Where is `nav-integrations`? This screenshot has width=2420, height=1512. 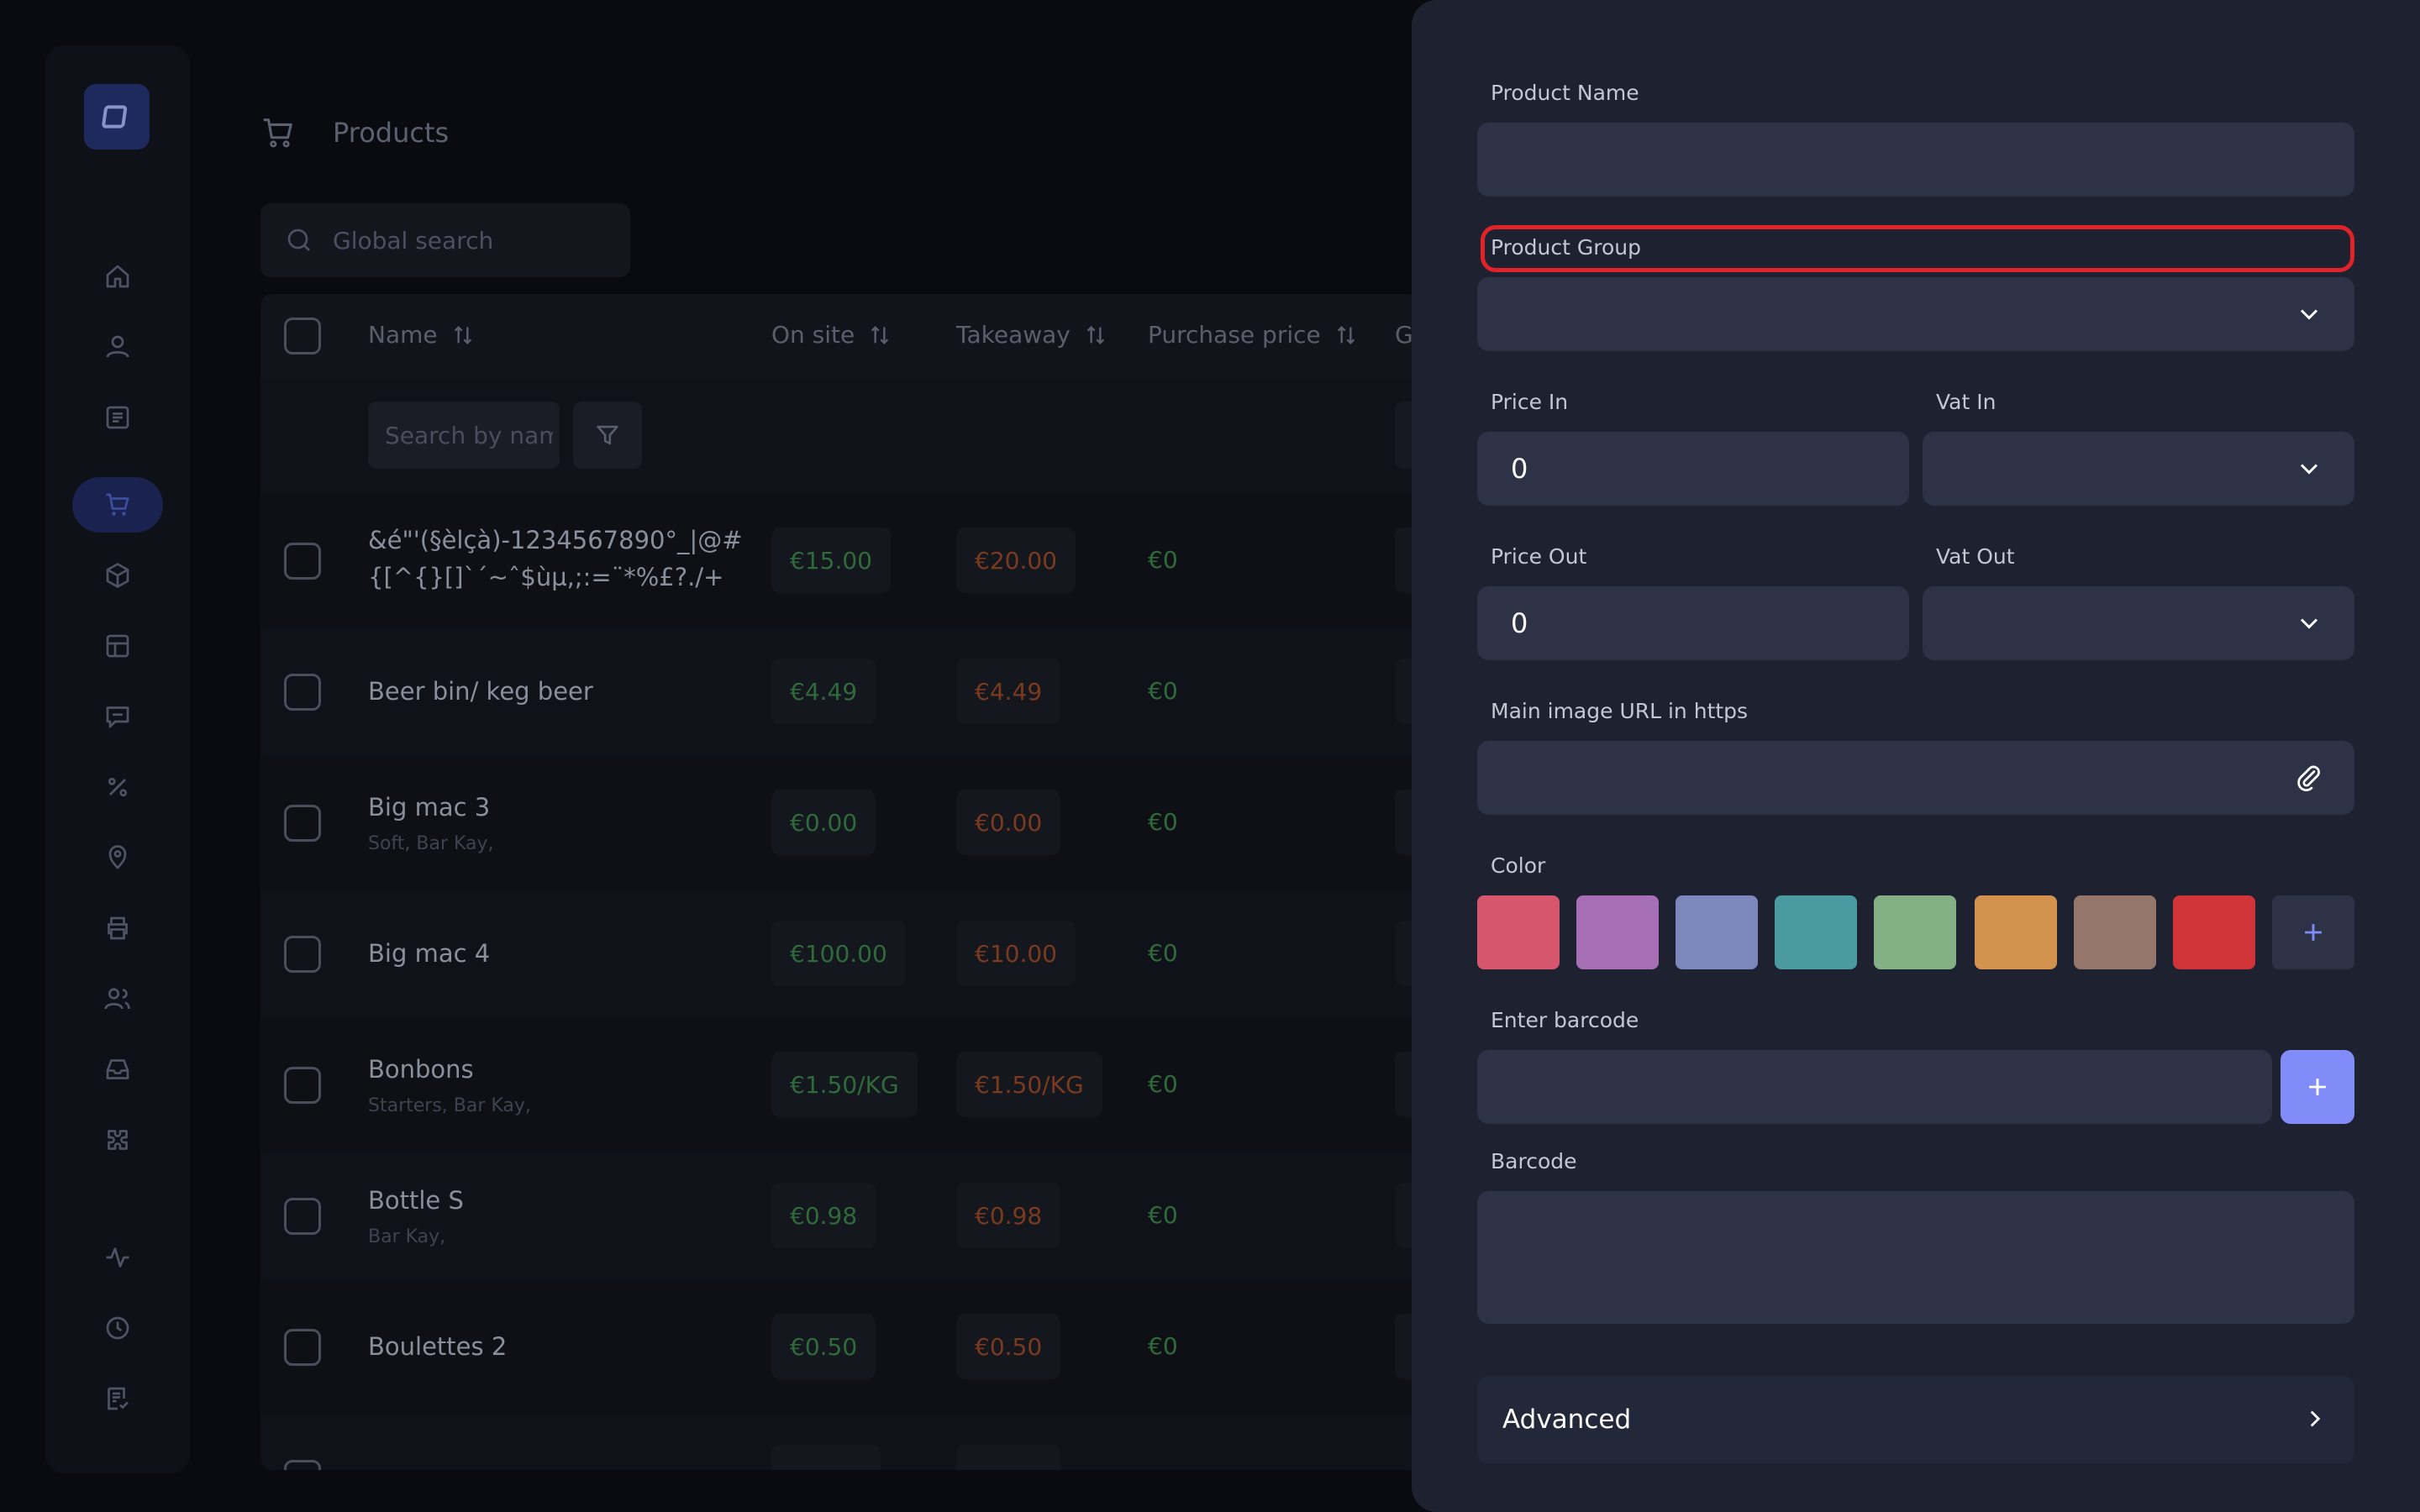 nav-integrations is located at coordinates (117, 1140).